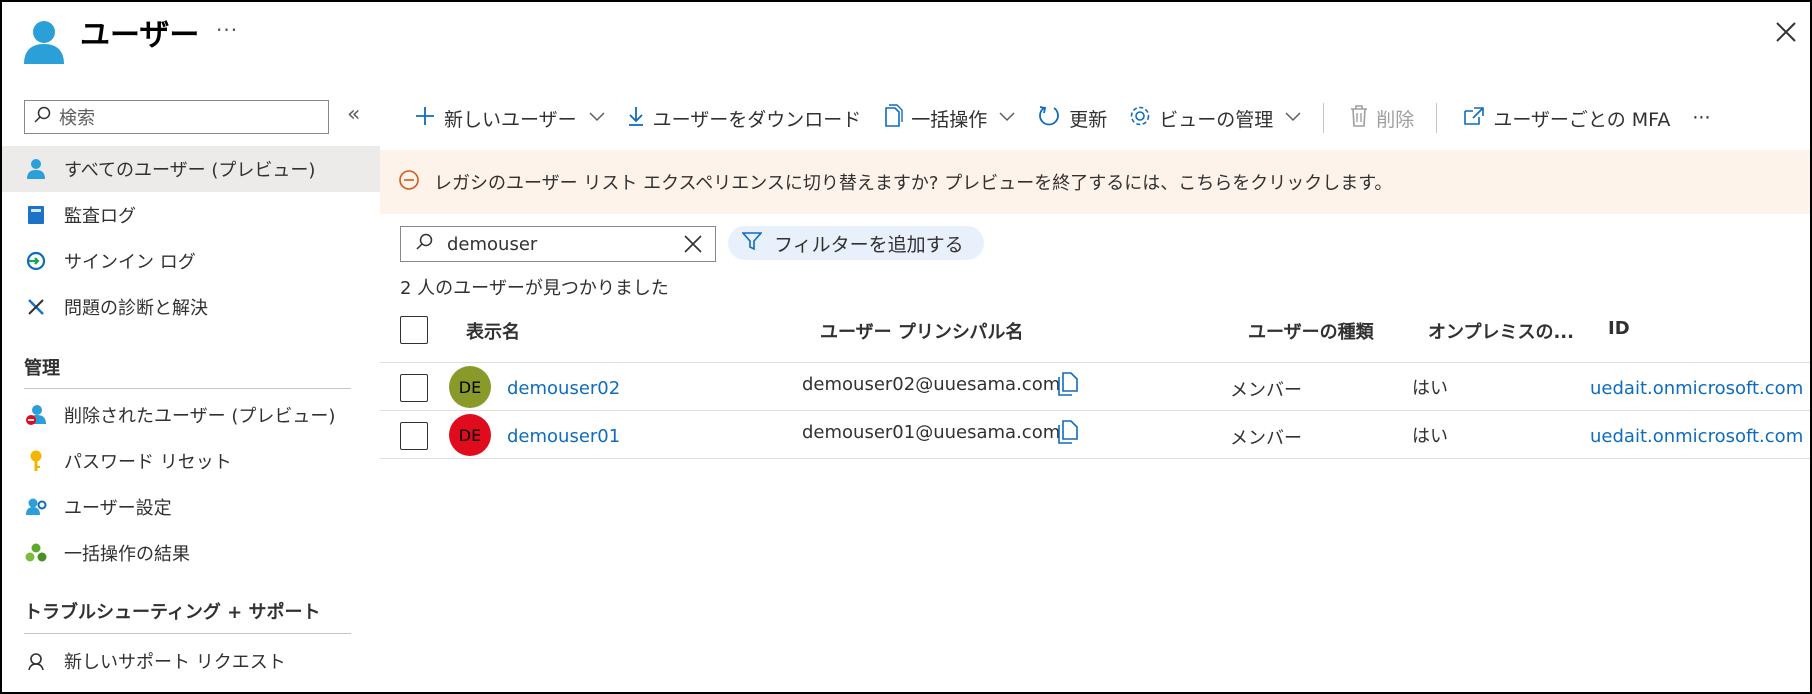 The height and width of the screenshot is (694, 1812). Describe the element at coordinates (36, 261) in the screenshot. I see `signin-icon` at that location.